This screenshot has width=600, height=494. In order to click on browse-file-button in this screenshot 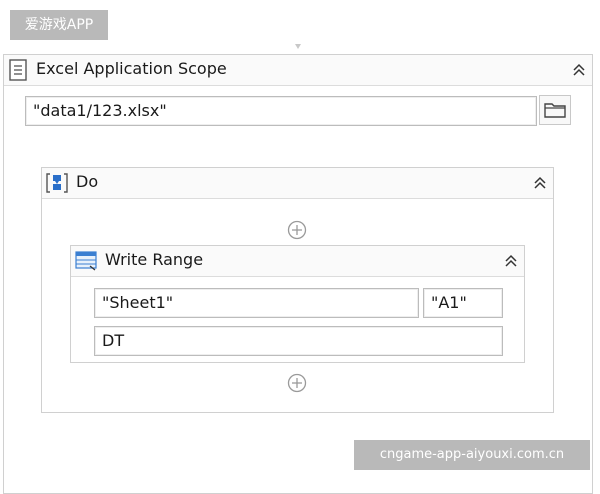, I will do `click(555, 110)`.